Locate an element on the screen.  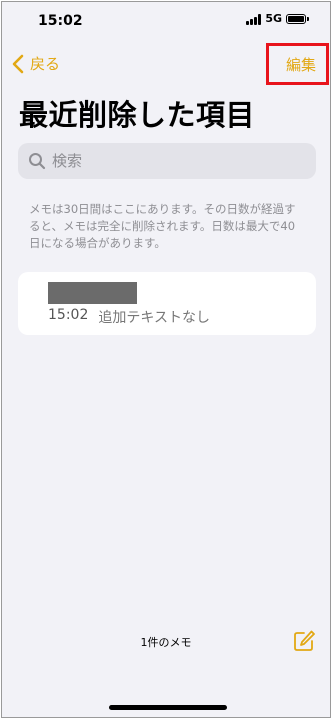
chevron-left-icon is located at coordinates (18, 63).